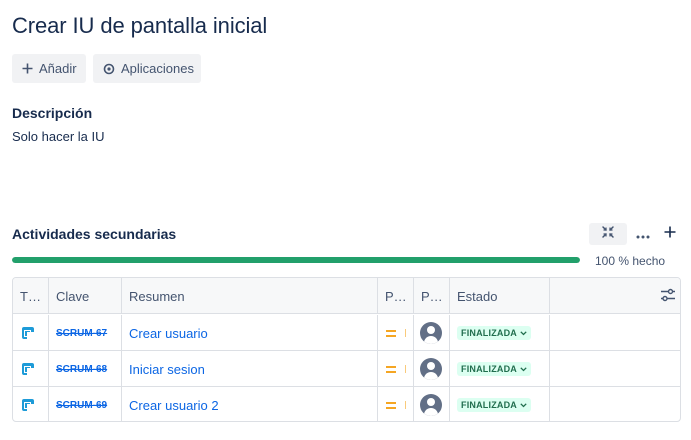 This screenshot has height=440, width=691. What do you see at coordinates (346, 333) in the screenshot?
I see `table-row: SCRUM-67 Crear usuario FINALIZADA` at bounding box center [346, 333].